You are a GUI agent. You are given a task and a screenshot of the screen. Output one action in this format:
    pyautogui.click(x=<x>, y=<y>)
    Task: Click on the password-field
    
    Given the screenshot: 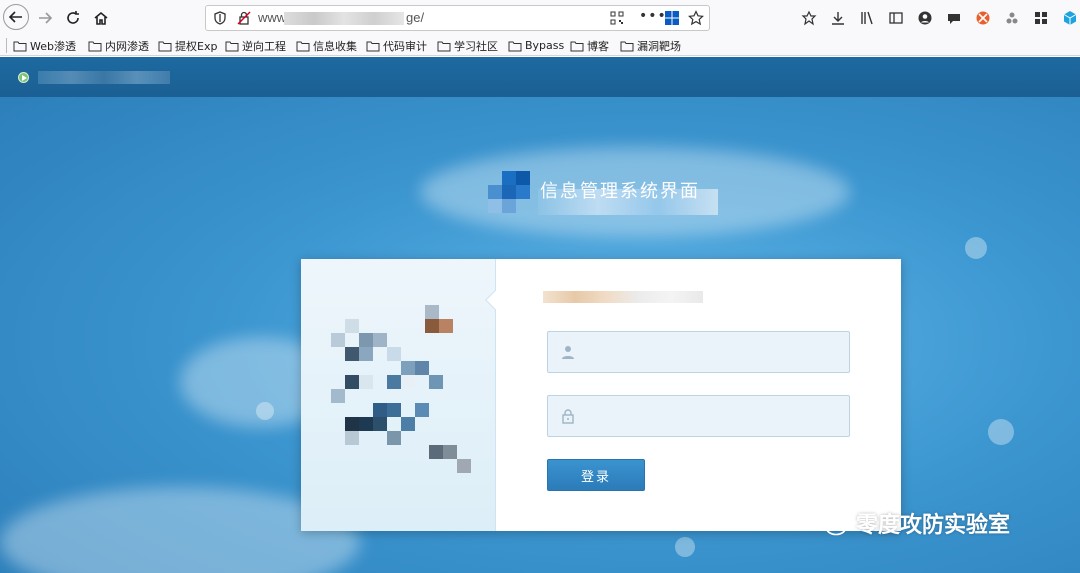 What is the action you would take?
    pyautogui.click(x=698, y=416)
    